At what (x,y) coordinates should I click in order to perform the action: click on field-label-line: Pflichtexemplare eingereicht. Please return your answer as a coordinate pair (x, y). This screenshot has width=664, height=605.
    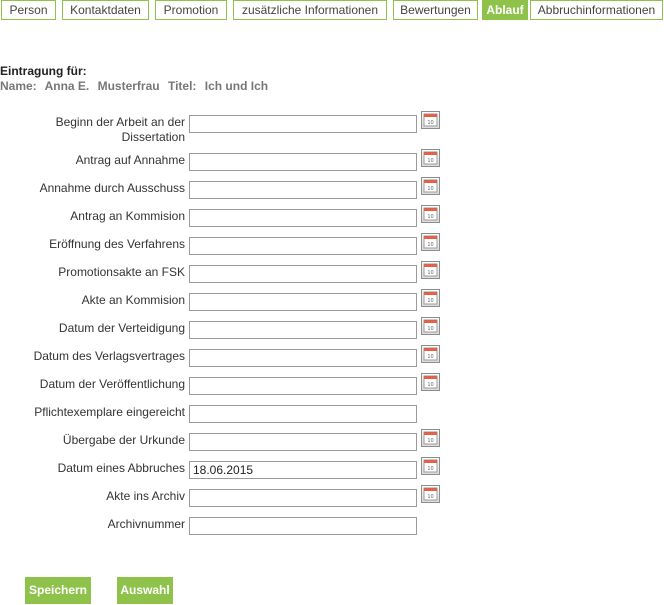
    Looking at the image, I should click on (109, 412).